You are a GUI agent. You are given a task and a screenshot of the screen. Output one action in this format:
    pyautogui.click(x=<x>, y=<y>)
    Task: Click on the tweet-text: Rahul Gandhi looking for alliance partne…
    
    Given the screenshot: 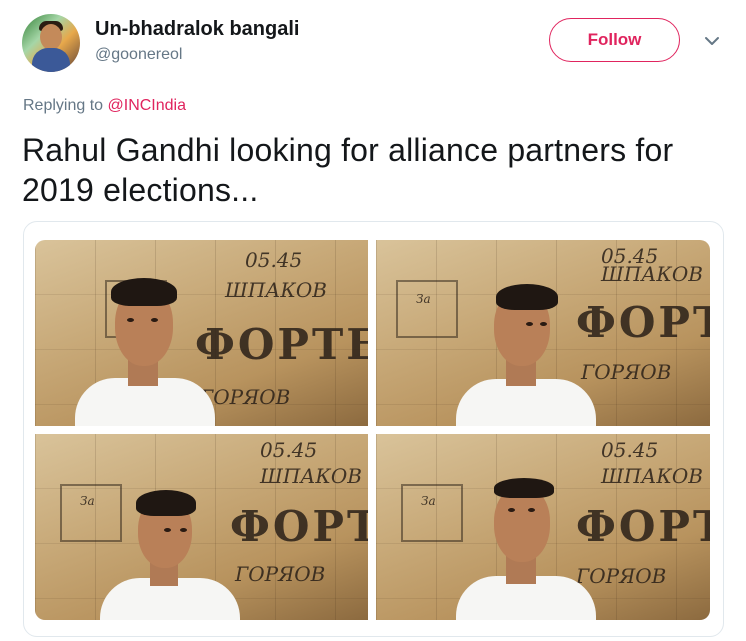 What is the action you would take?
    pyautogui.click(x=348, y=170)
    